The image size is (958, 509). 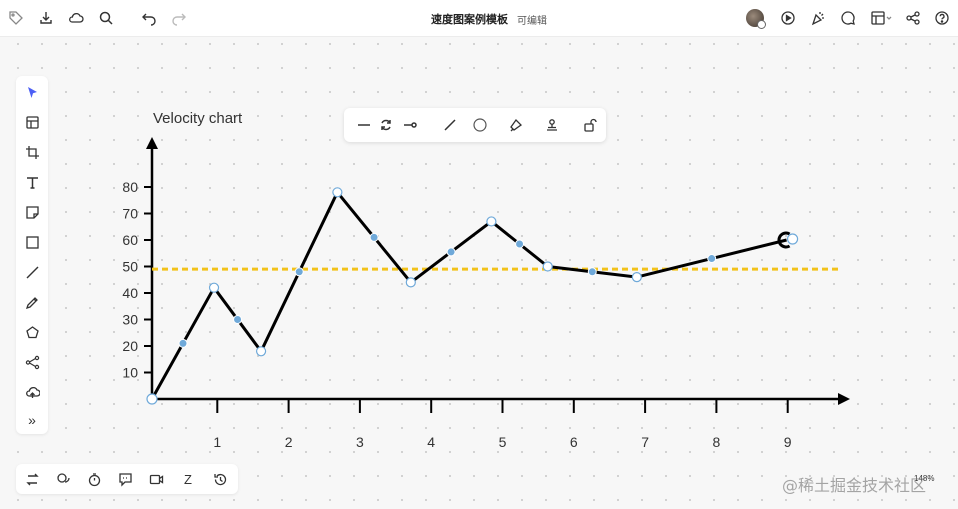 I want to click on video-icon, so click(x=156, y=479).